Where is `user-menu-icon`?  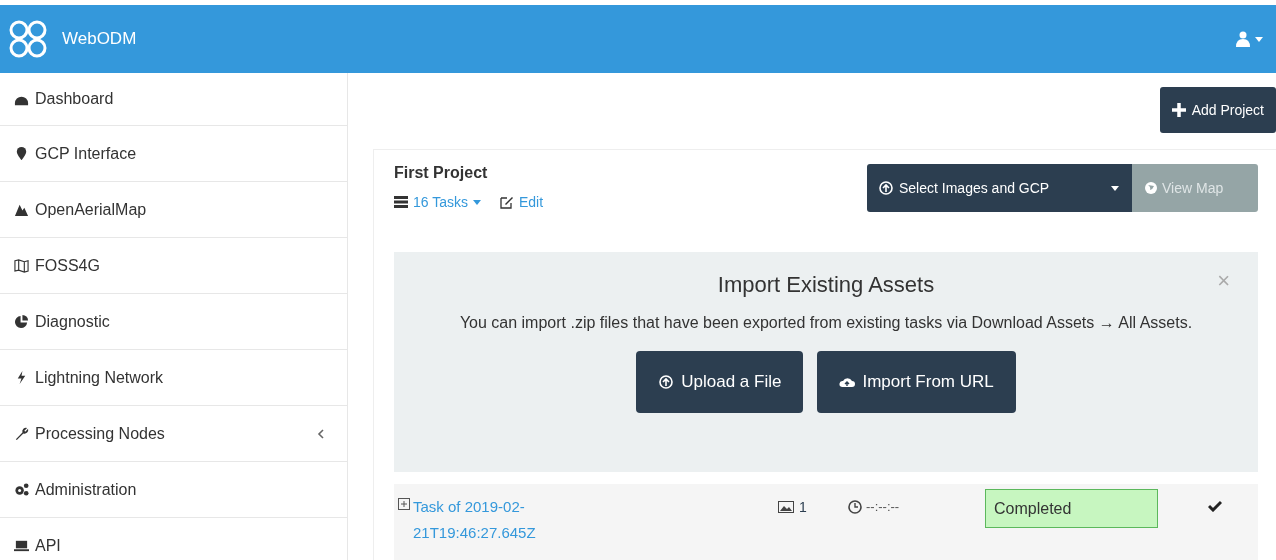 user-menu-icon is located at coordinates (1250, 39).